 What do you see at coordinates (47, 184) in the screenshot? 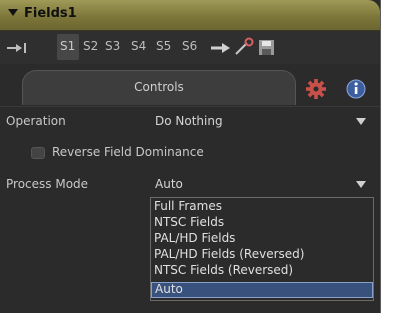
I see `process-mode-label: Process Mode` at bounding box center [47, 184].